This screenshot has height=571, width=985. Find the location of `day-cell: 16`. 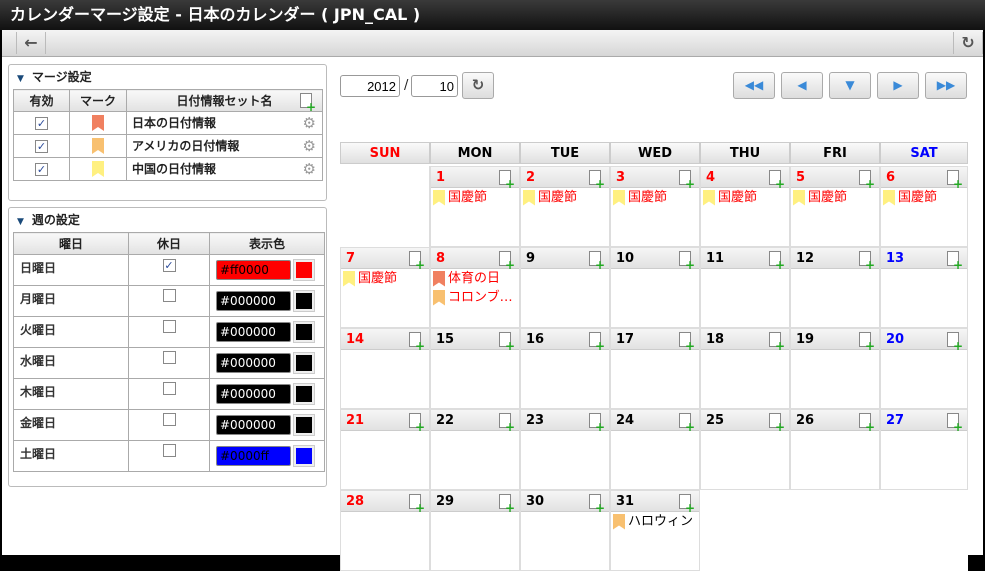

day-cell: 16 is located at coordinates (565, 368).